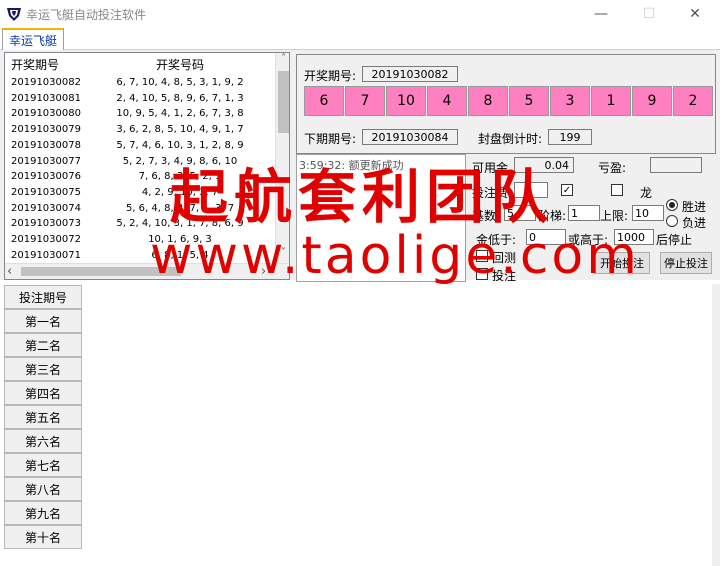  I want to click on maximize-button: ☐, so click(649, 14).